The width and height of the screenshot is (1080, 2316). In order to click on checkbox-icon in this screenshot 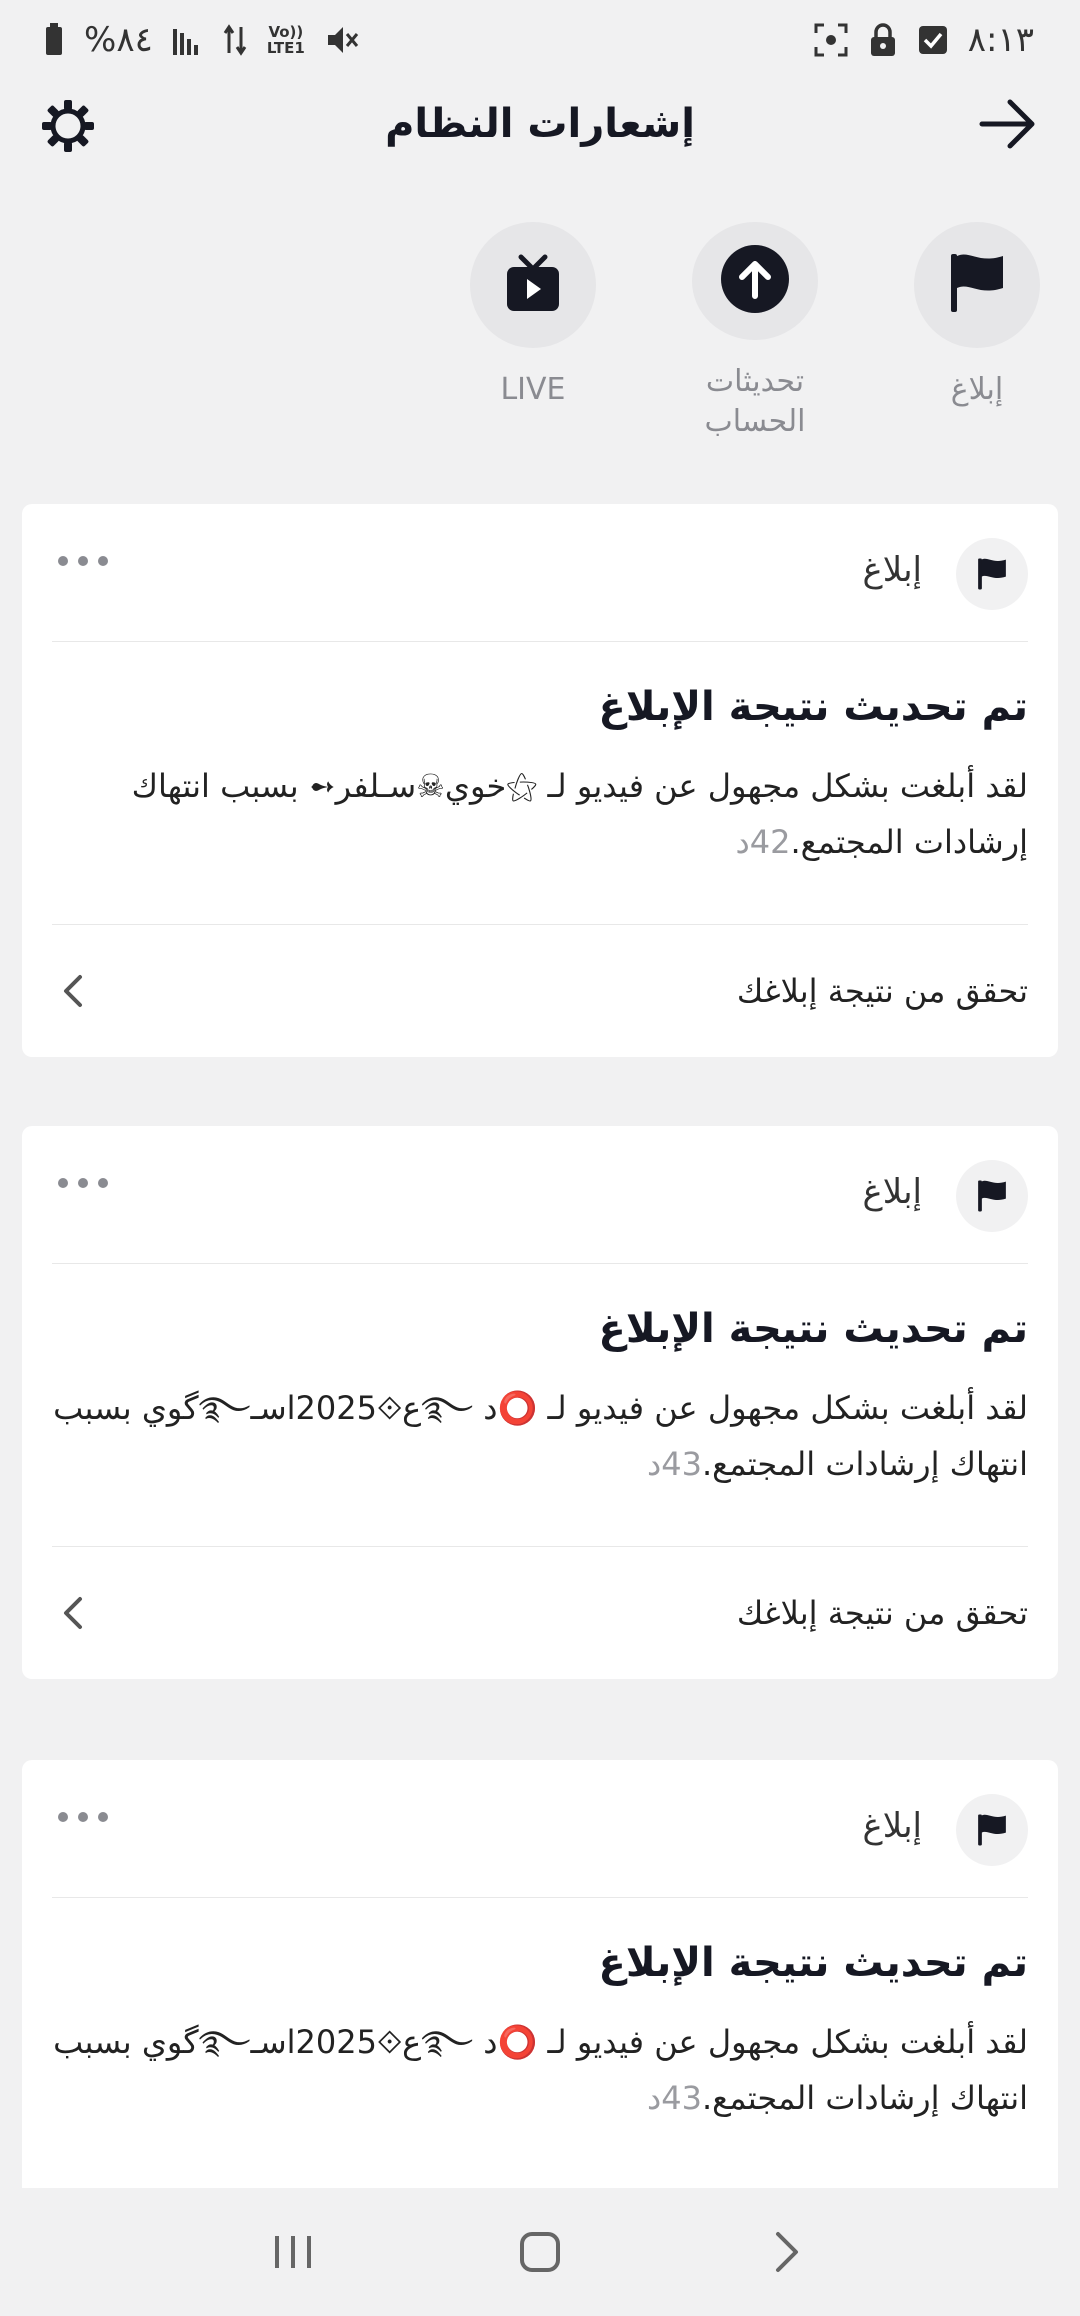, I will do `click(933, 40)`.